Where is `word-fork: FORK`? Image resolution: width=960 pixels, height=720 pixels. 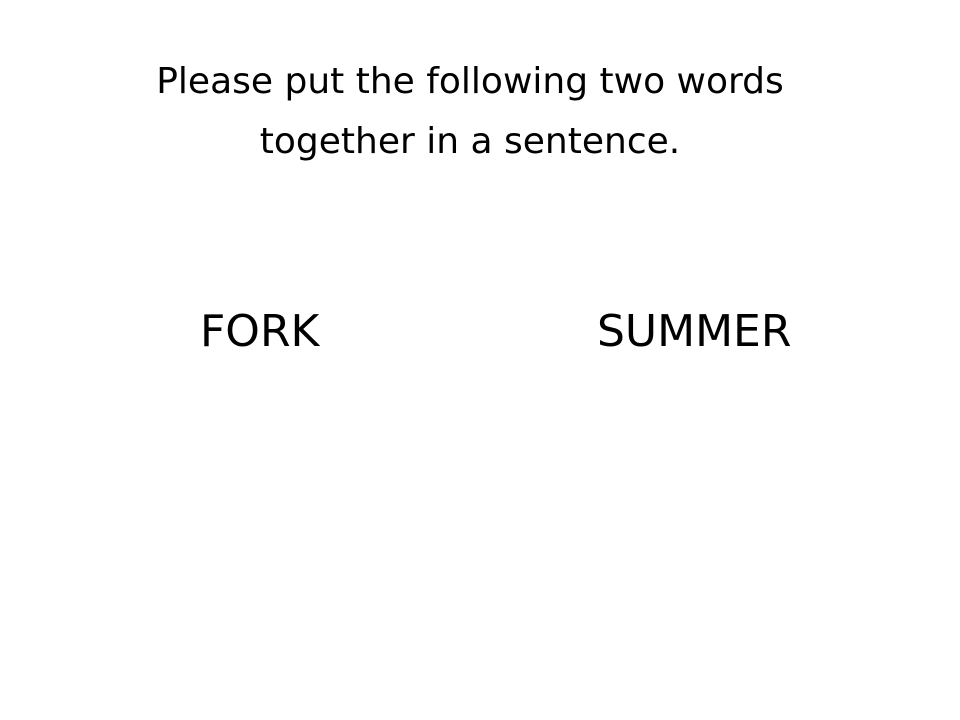 word-fork: FORK is located at coordinates (260, 331).